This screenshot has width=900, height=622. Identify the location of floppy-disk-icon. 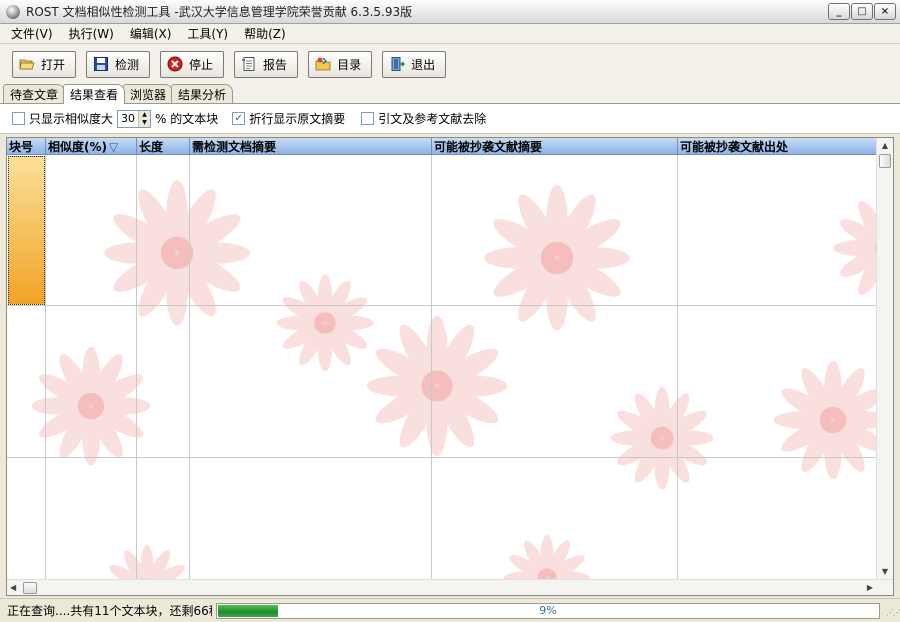
(101, 64).